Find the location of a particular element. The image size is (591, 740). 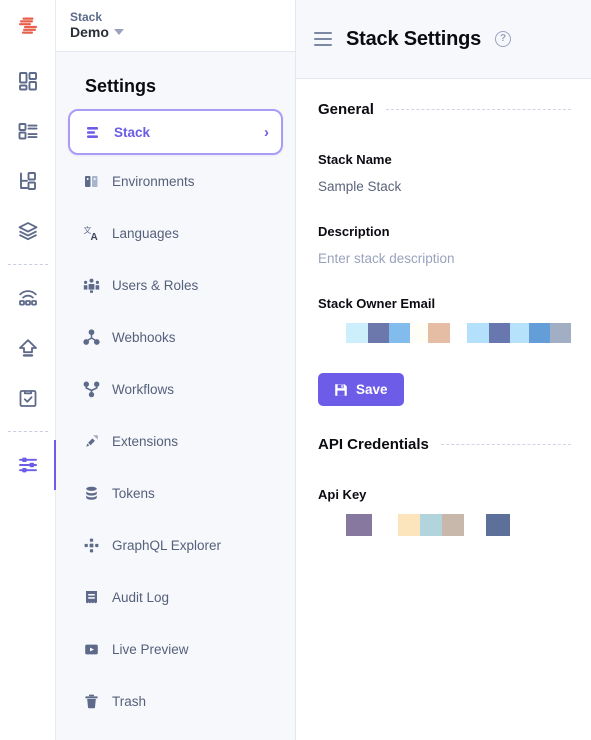

graphql-icon-glyph is located at coordinates (91, 545).